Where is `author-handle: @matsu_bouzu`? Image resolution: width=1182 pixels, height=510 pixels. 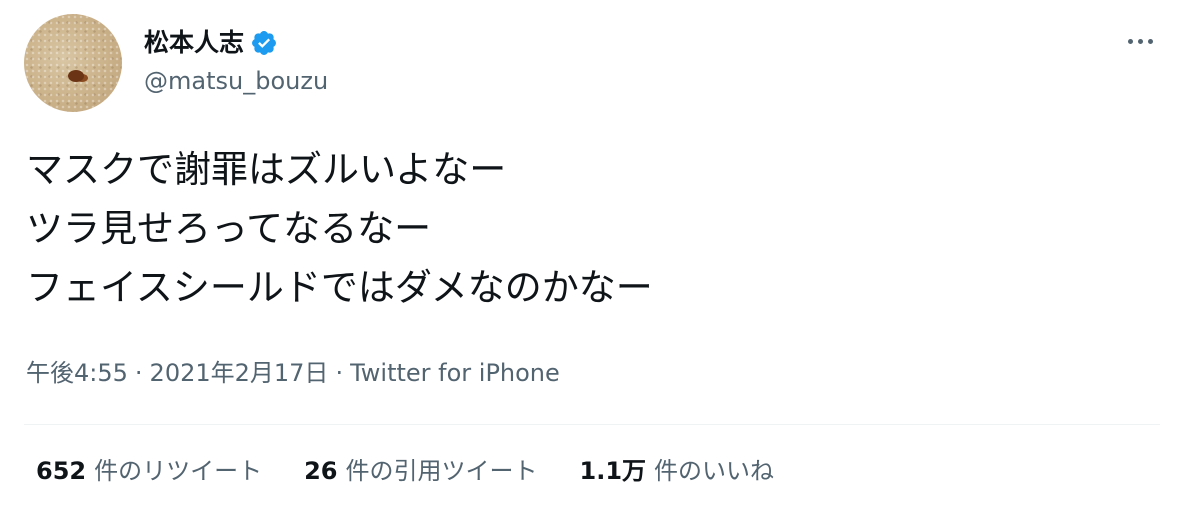
author-handle: @matsu_bouzu is located at coordinates (236, 81).